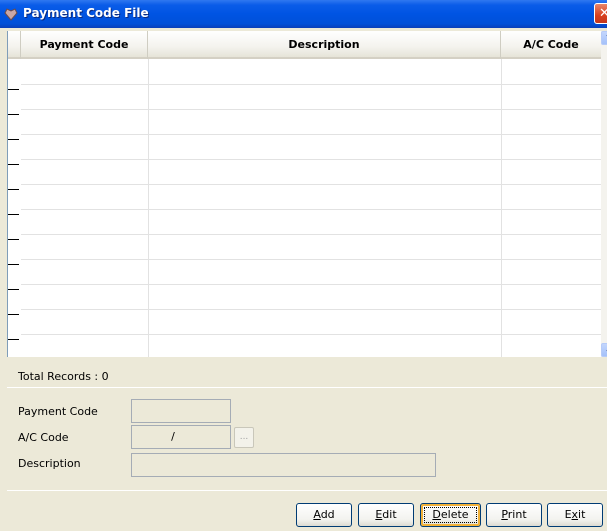 This screenshot has width=607, height=531. Describe the element at coordinates (317, 514) in the screenshot. I see `add-hotkey: A` at that location.